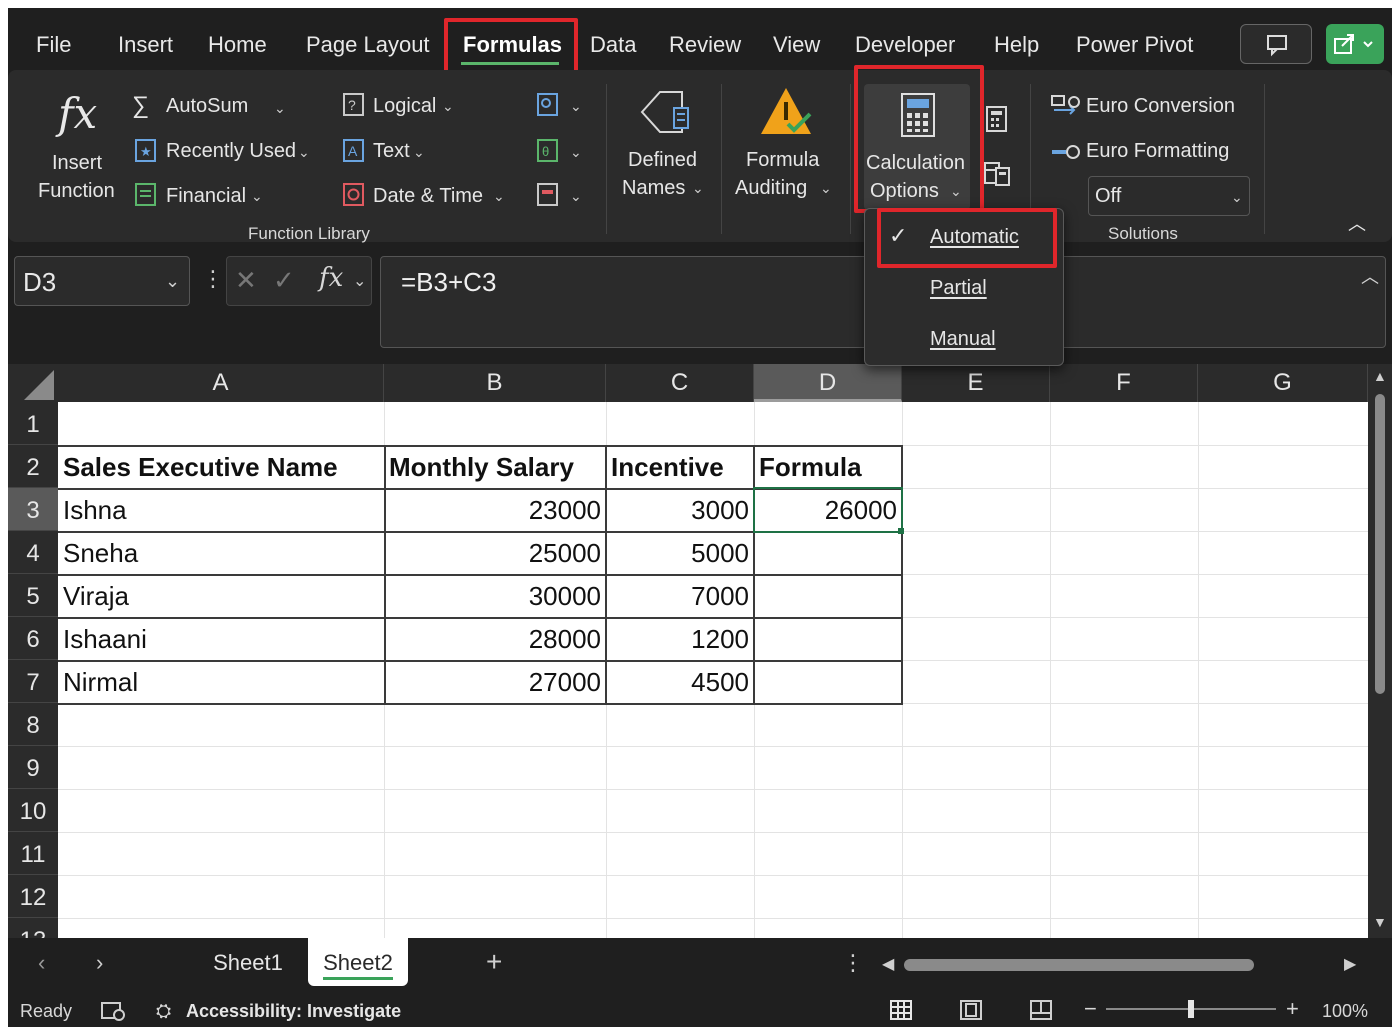 The width and height of the screenshot is (1399, 1027). I want to click on row-header-3: 3, so click(33, 509).